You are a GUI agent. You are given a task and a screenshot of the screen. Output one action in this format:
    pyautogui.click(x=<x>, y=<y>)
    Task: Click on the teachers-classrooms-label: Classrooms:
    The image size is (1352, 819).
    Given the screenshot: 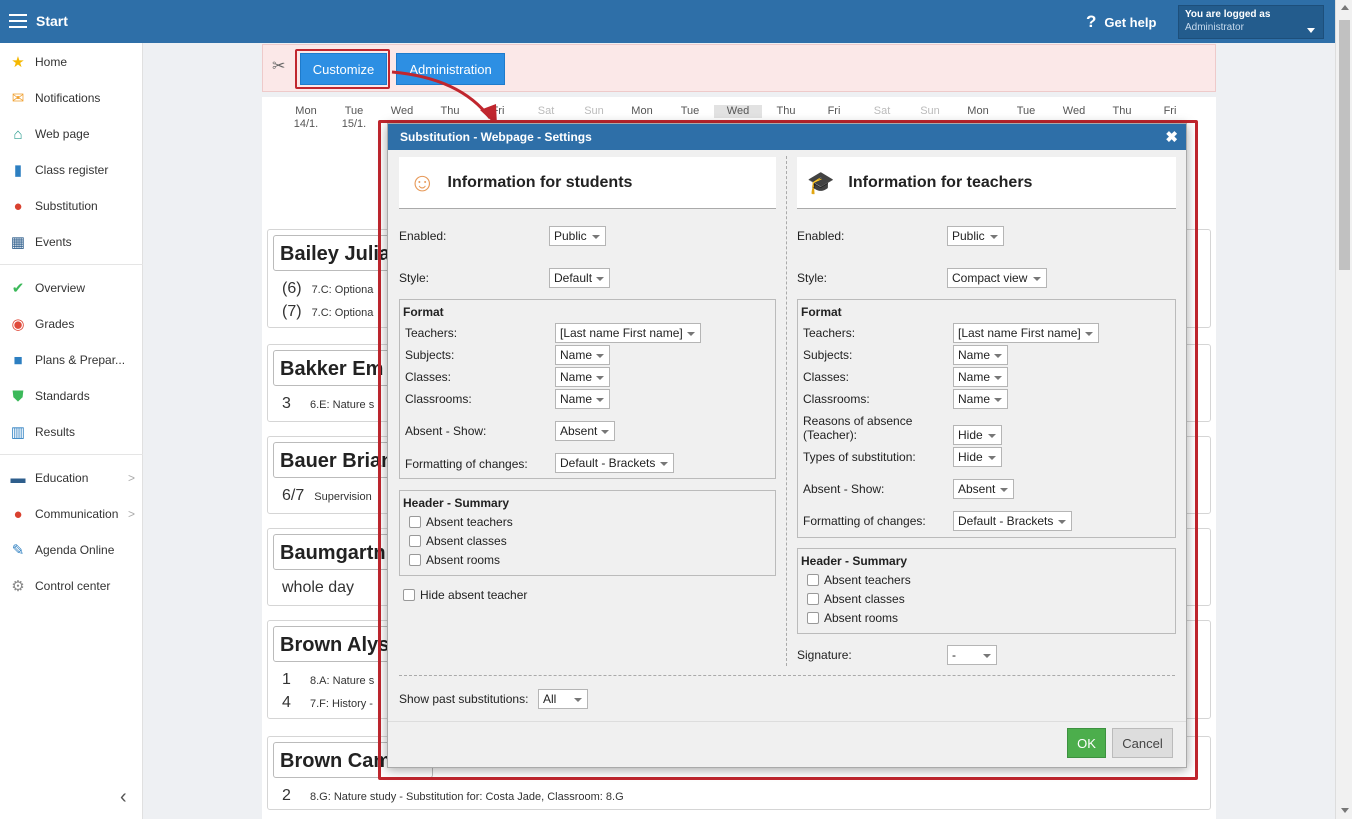 What is the action you would take?
    pyautogui.click(x=836, y=399)
    